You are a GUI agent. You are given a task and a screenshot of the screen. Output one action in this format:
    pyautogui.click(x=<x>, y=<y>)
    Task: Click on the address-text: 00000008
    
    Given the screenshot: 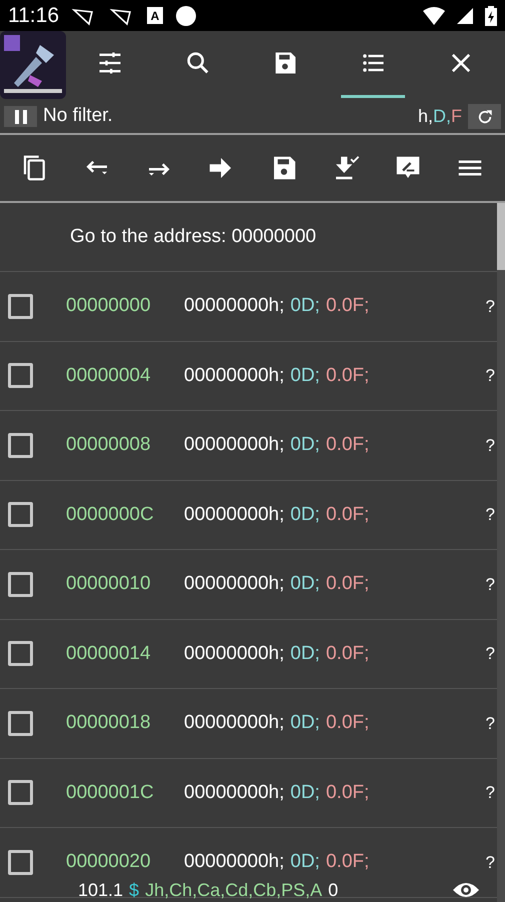 What is the action you would take?
    pyautogui.click(x=109, y=445)
    